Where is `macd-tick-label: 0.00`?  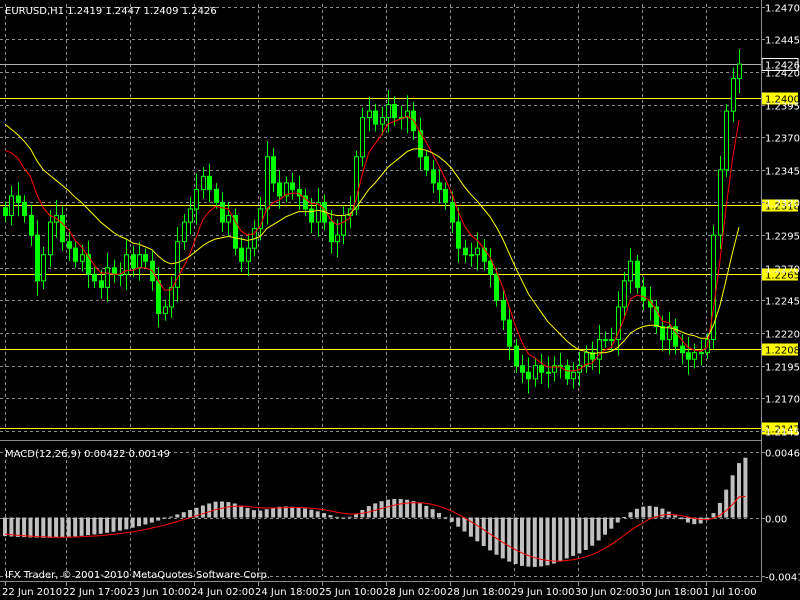 macd-tick-label: 0.00 is located at coordinates (776, 520).